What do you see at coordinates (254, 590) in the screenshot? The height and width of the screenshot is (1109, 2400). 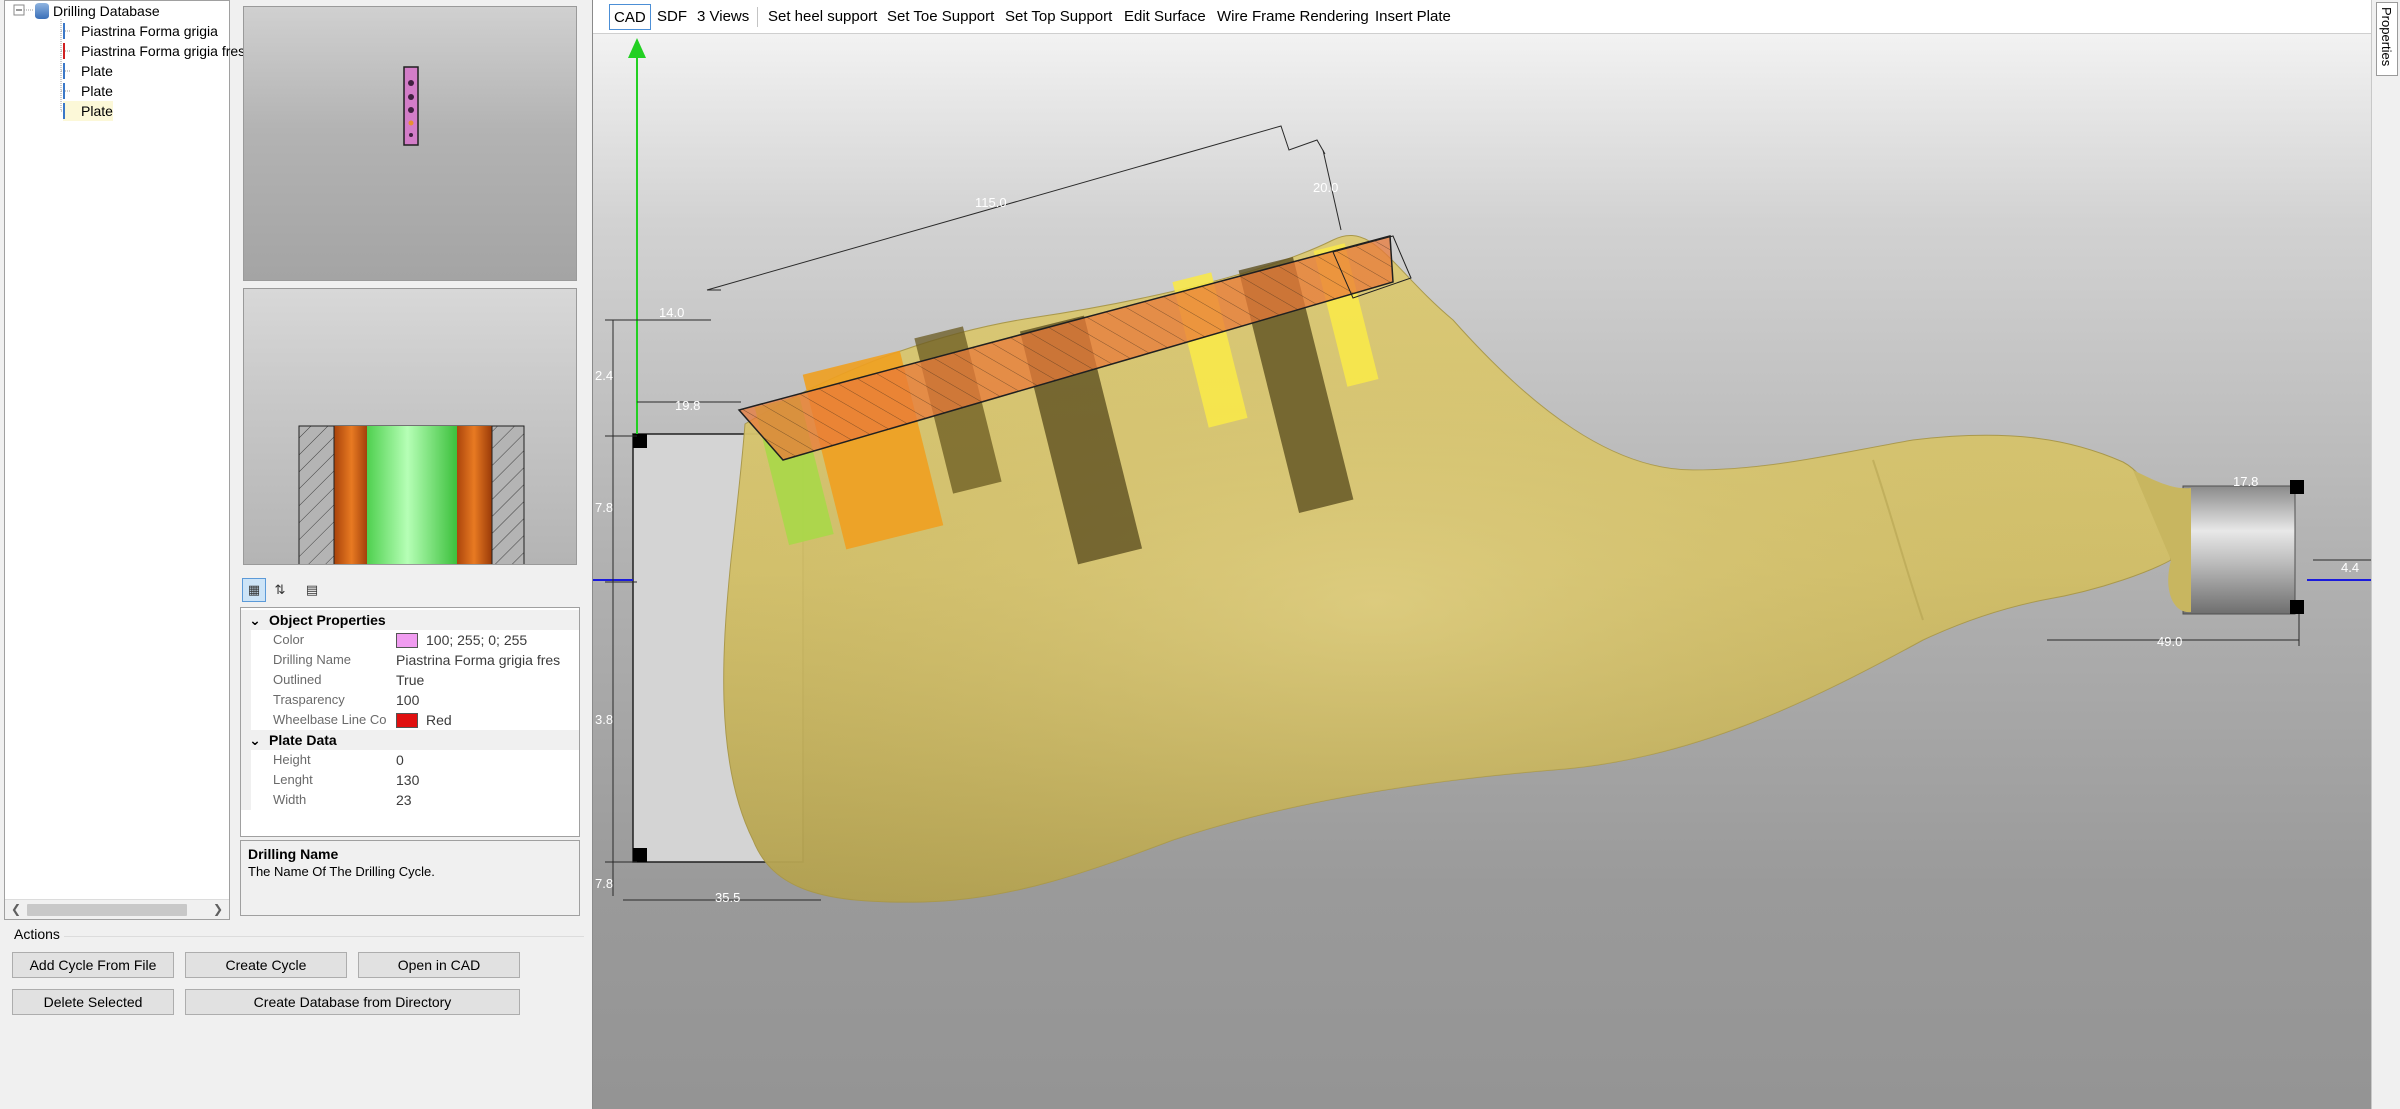 I see `categorized-icon: ▦` at bounding box center [254, 590].